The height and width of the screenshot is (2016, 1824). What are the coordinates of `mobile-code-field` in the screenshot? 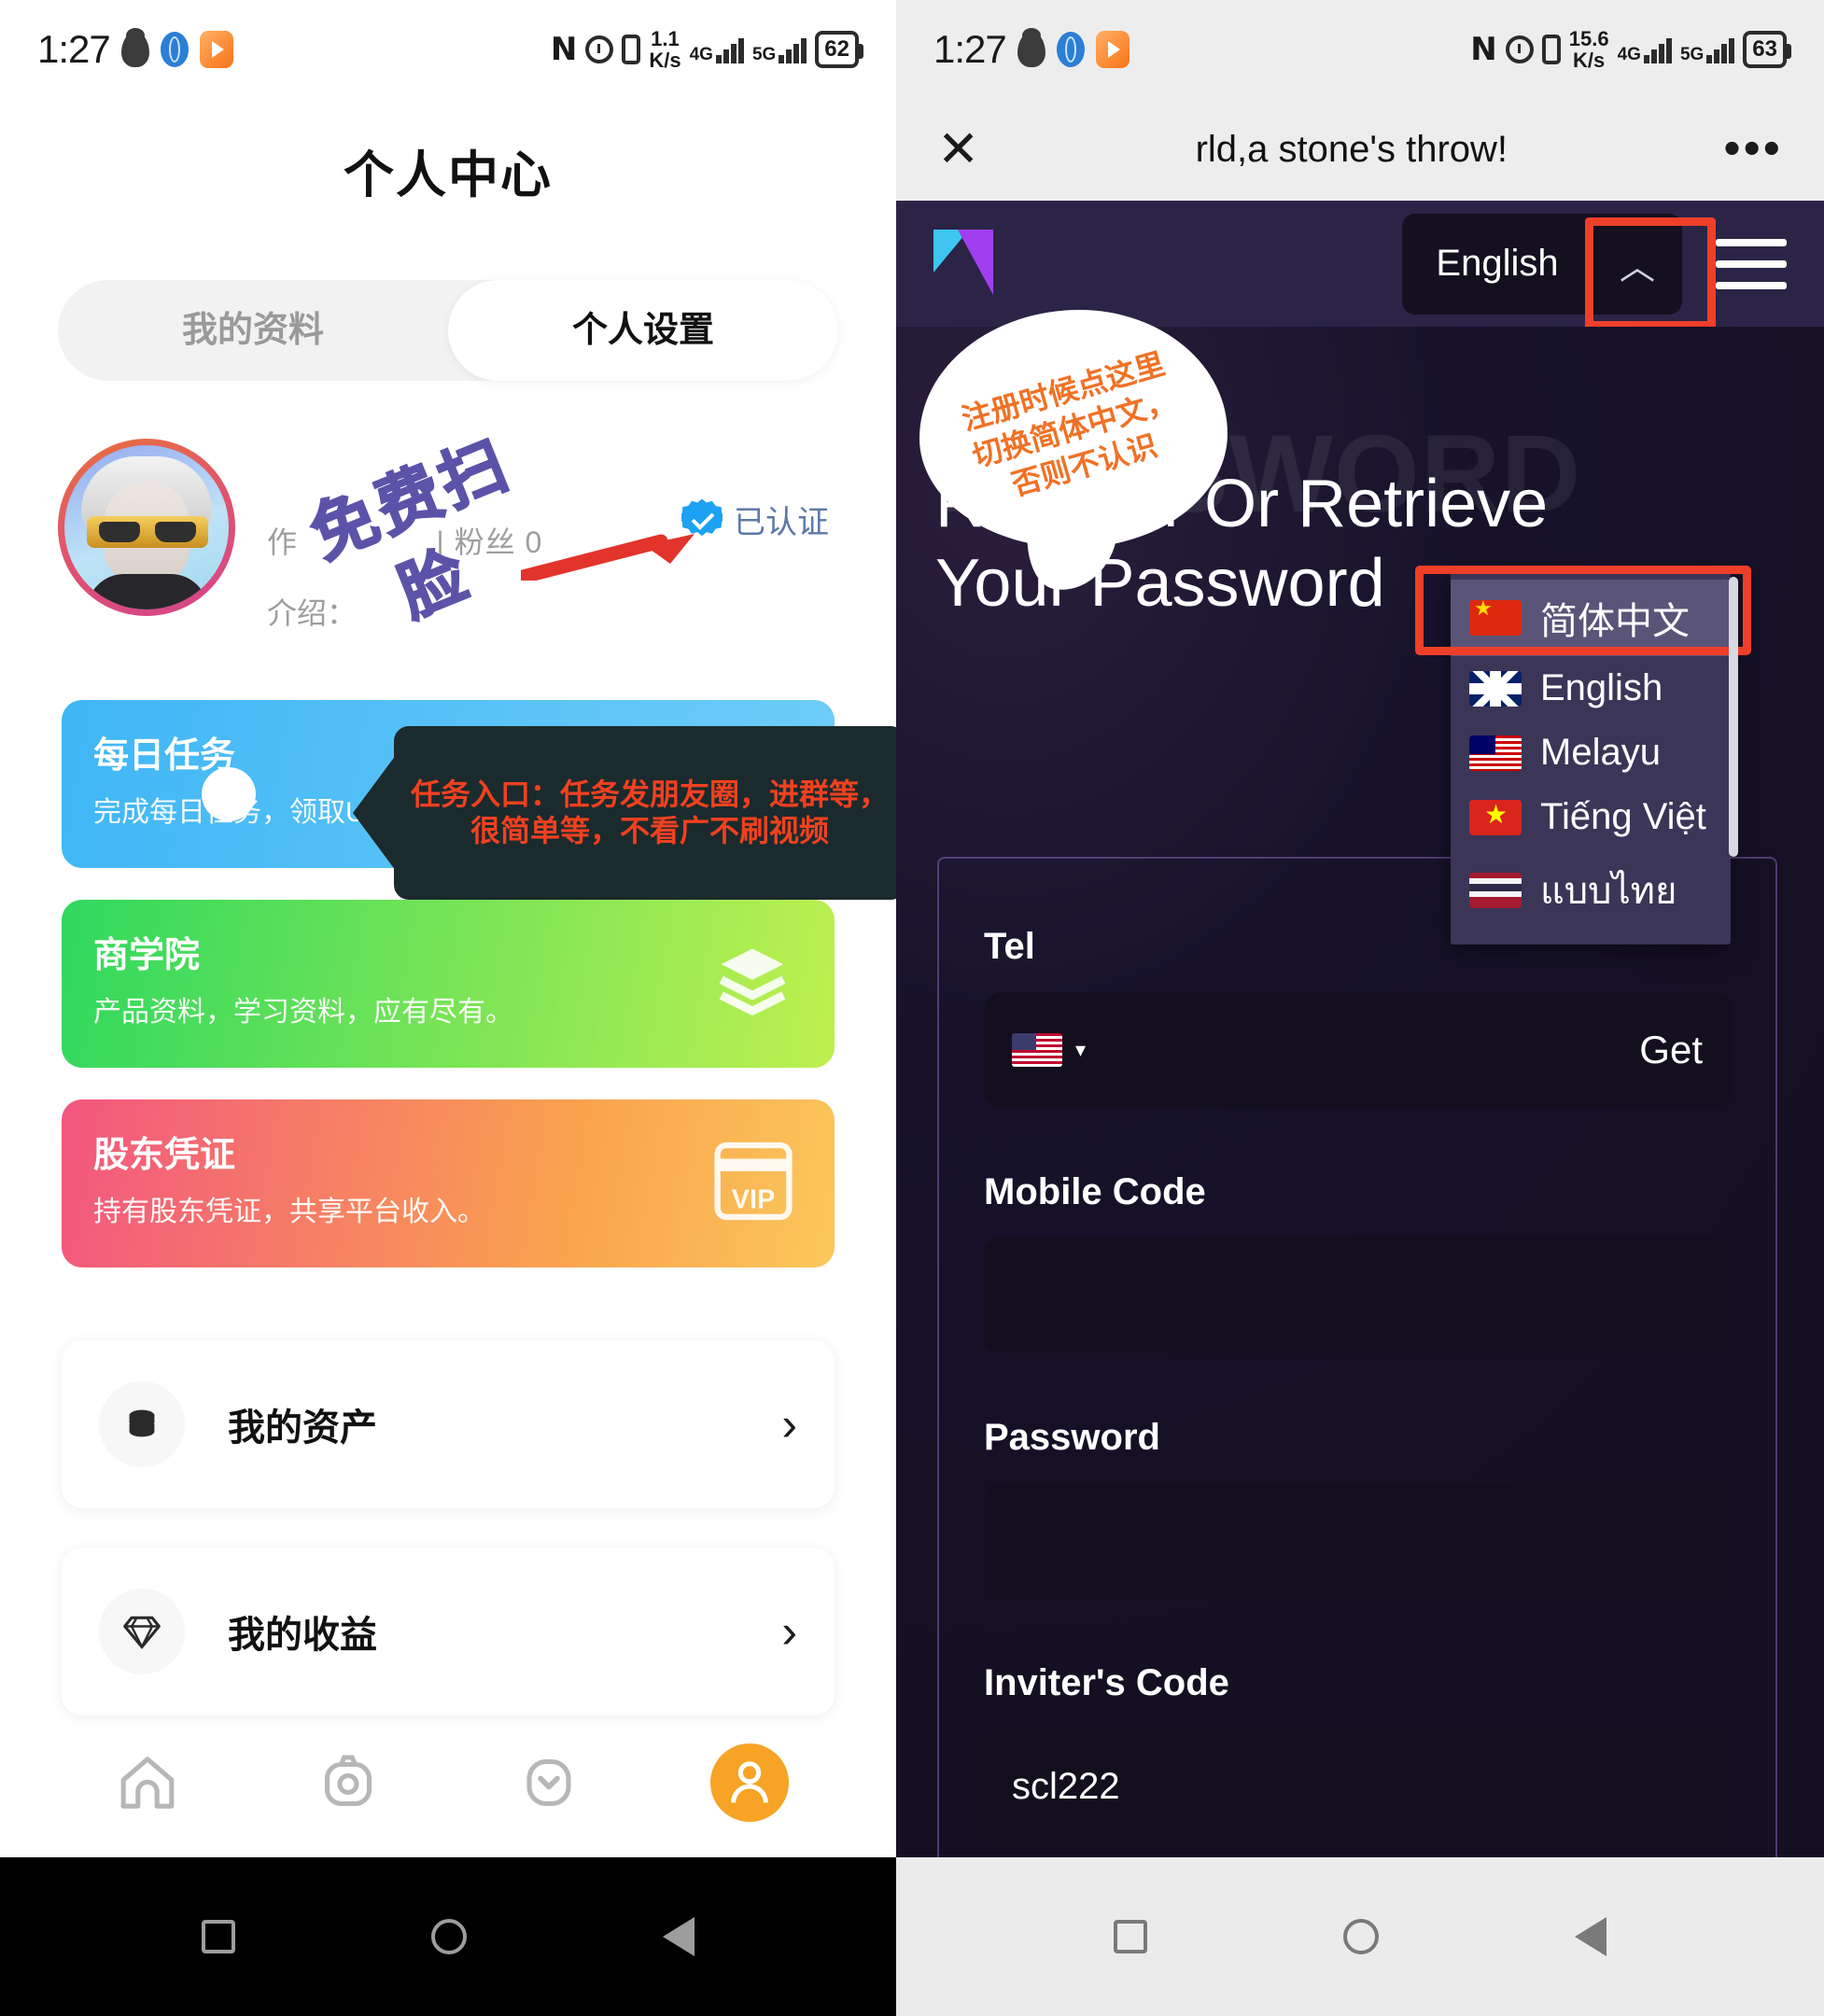 It's located at (1357, 1295).